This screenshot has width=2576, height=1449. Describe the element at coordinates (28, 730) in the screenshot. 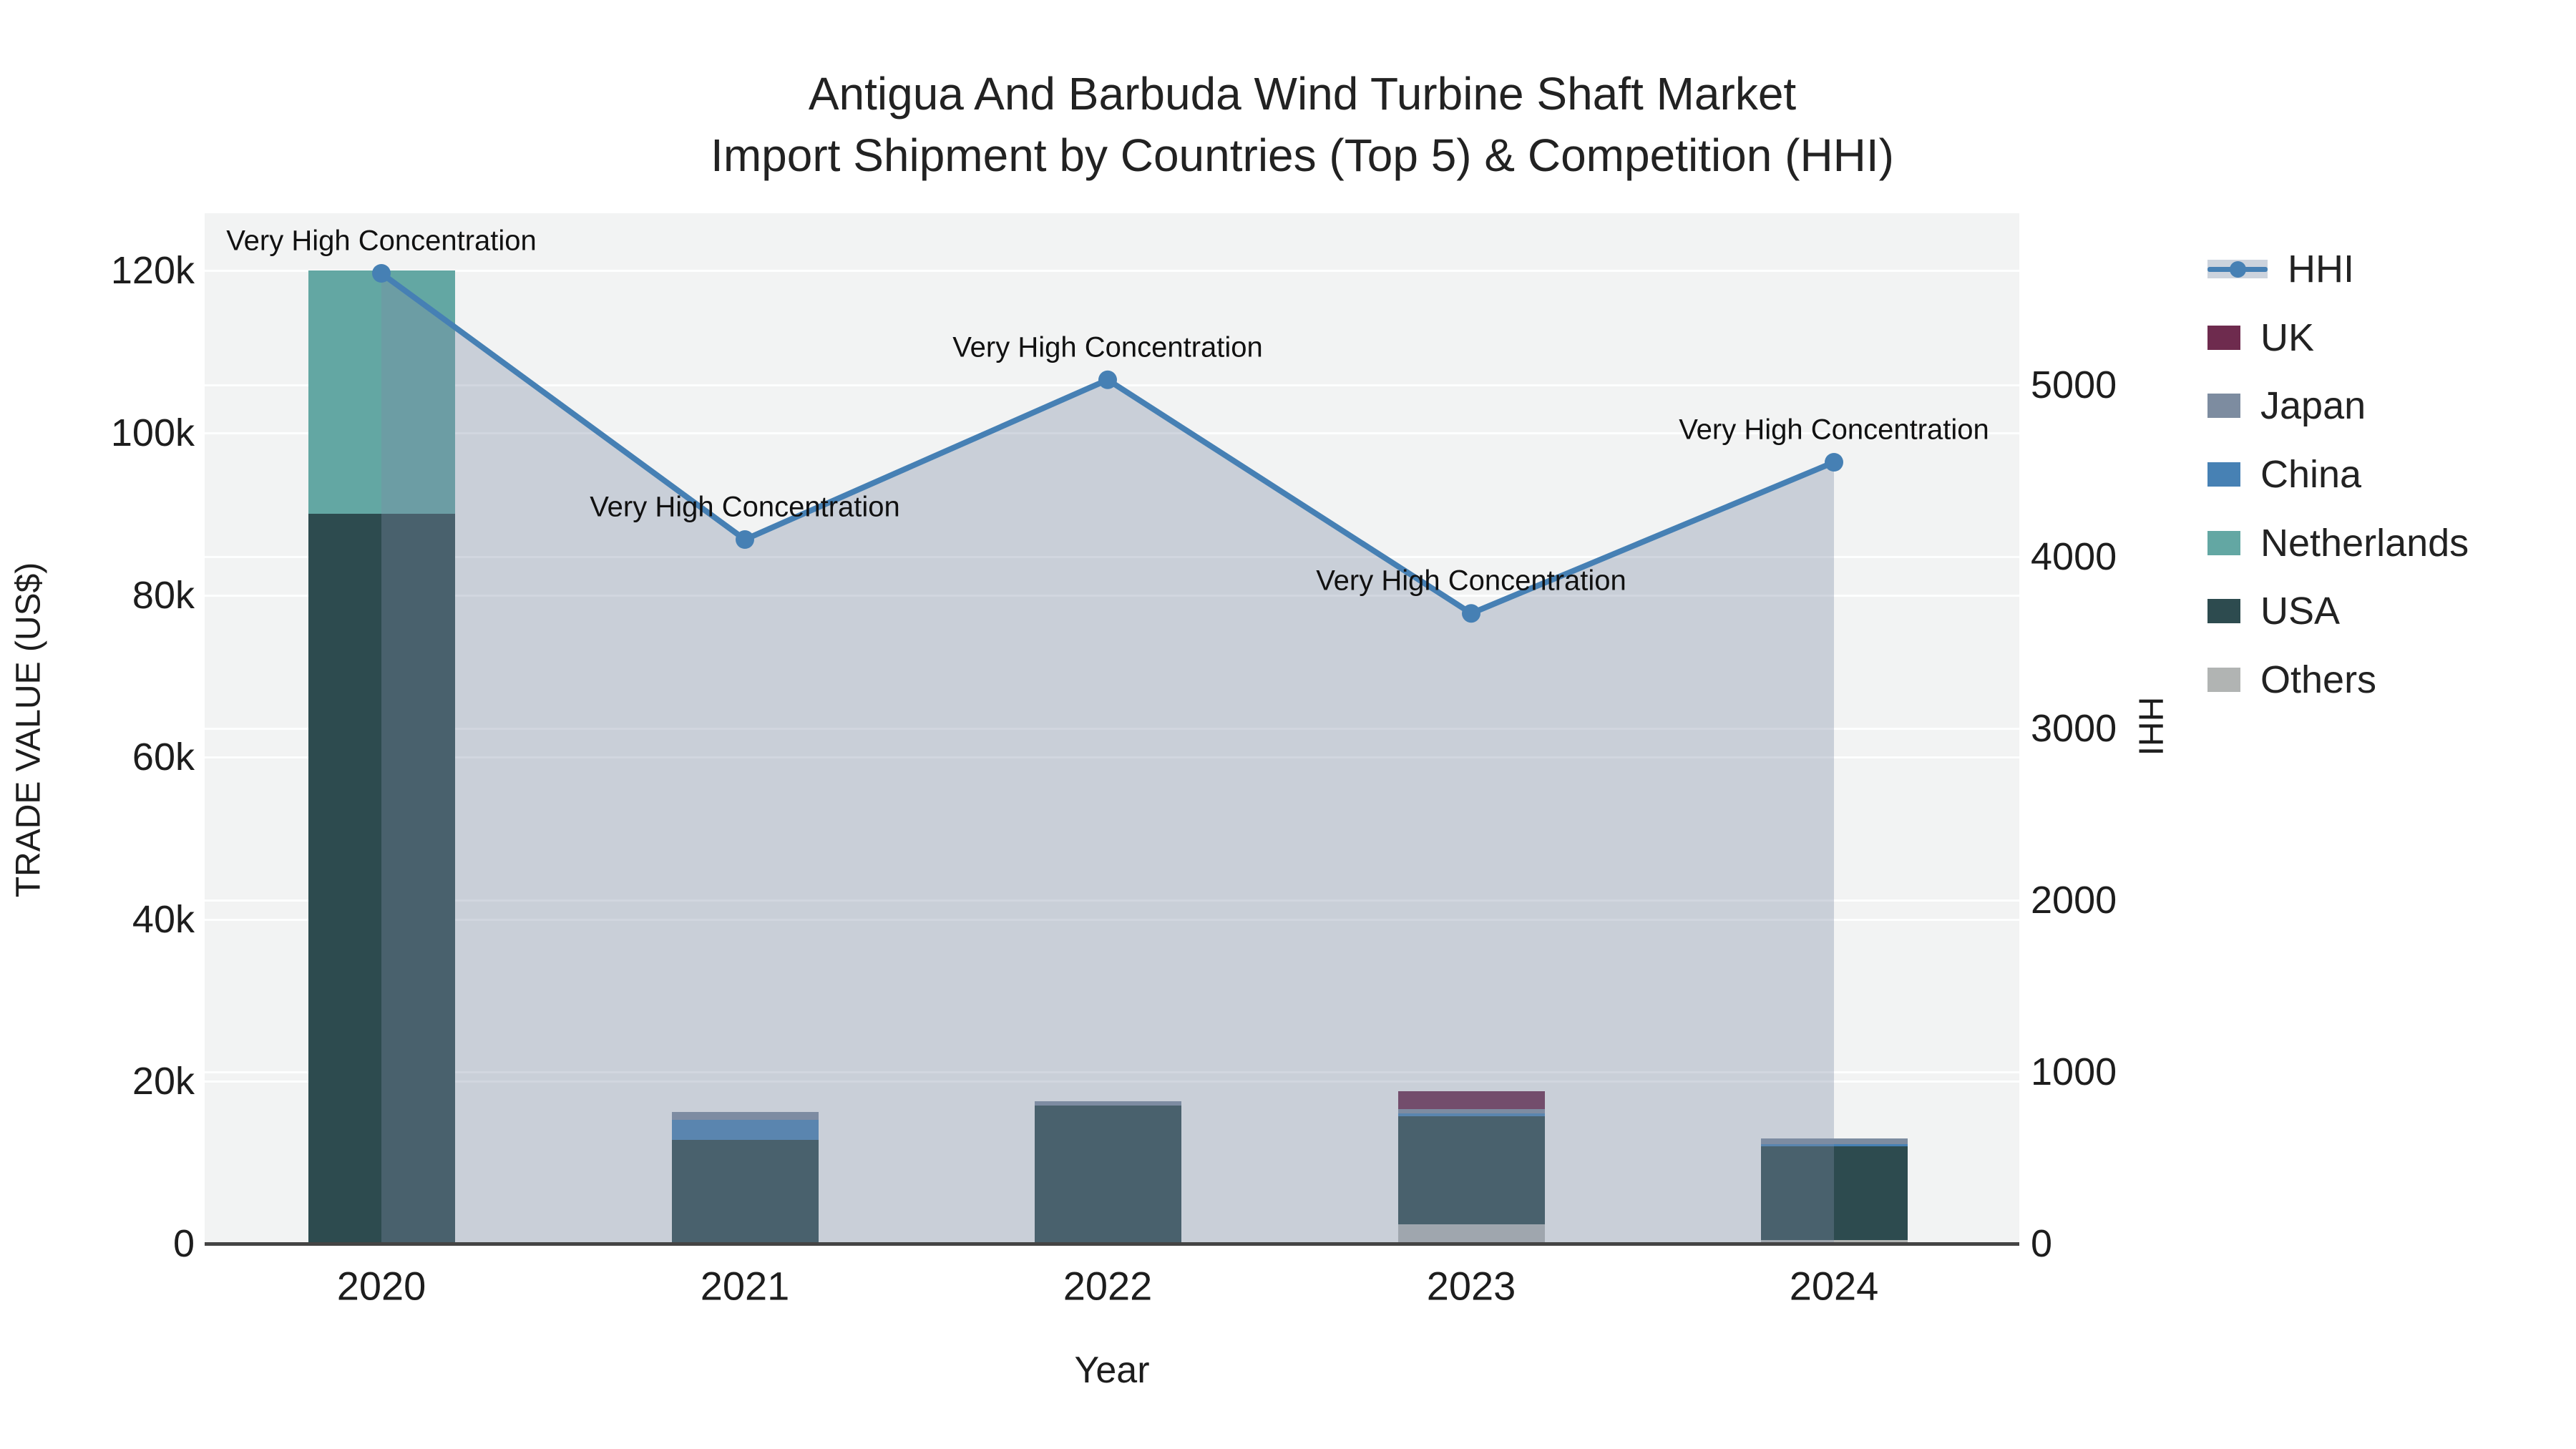

I see `y-left-axis-title: TRADE VALUE (US$)` at that location.